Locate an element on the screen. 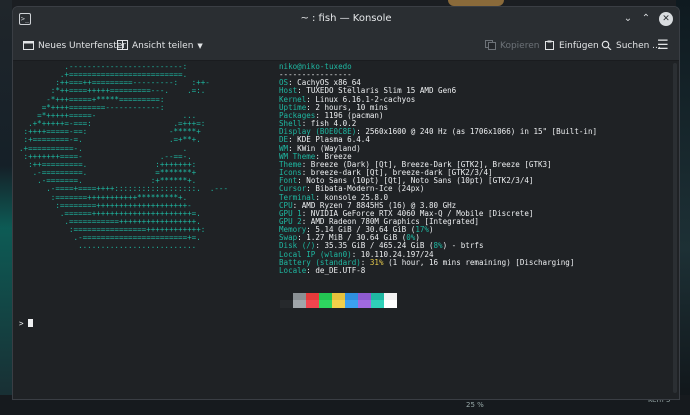 The width and height of the screenshot is (690, 415). search-icon is located at coordinates (606, 45).